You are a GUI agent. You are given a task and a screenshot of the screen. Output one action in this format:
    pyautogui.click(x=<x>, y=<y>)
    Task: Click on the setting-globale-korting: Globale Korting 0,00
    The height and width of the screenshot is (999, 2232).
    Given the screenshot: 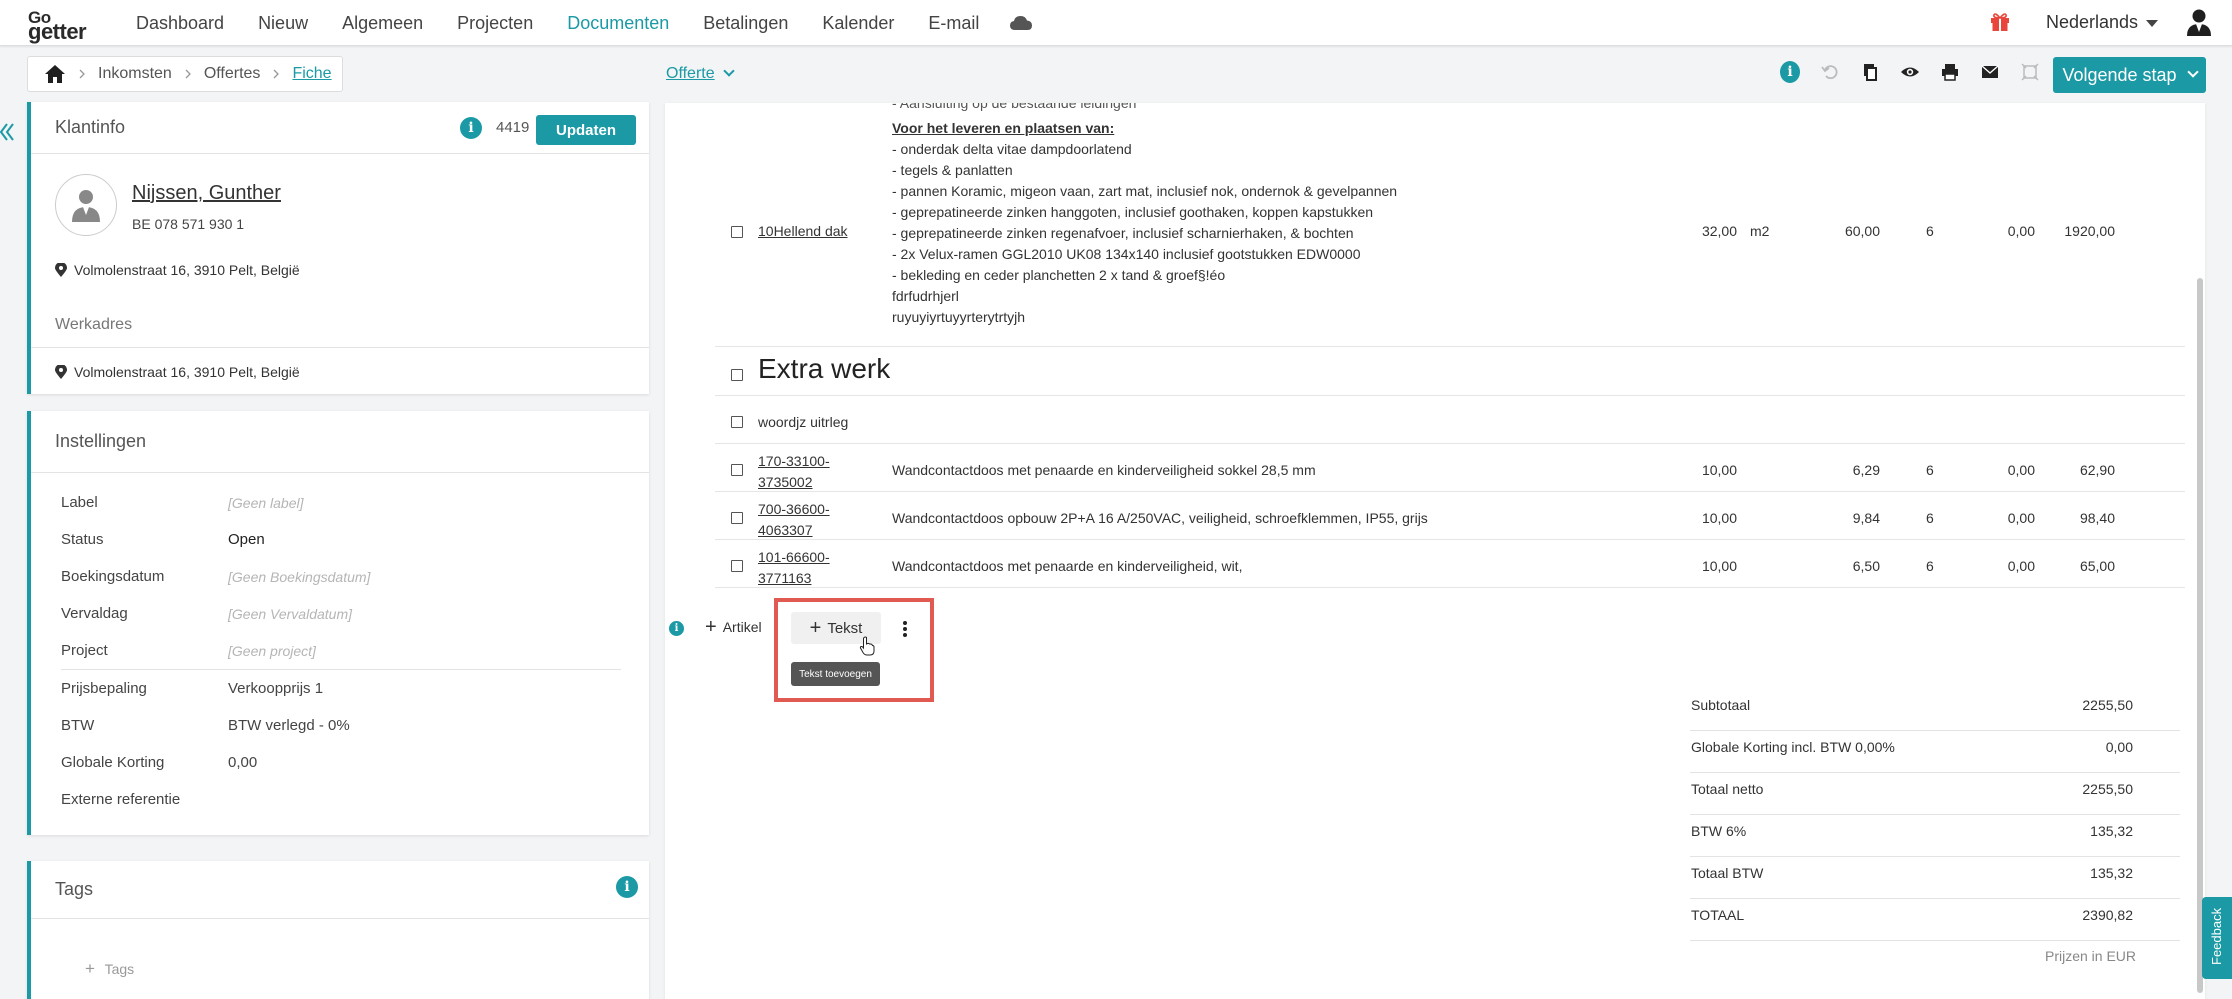 What is the action you would take?
    pyautogui.click(x=341, y=762)
    